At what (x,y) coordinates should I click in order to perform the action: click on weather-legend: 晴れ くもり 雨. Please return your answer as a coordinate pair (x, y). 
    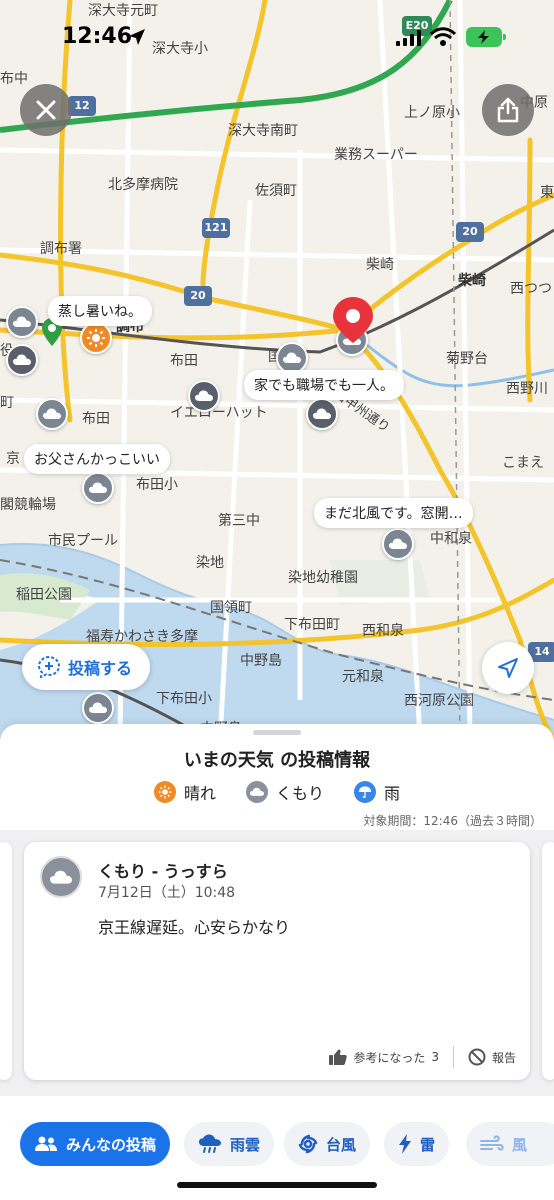
    Looking at the image, I should click on (277, 792).